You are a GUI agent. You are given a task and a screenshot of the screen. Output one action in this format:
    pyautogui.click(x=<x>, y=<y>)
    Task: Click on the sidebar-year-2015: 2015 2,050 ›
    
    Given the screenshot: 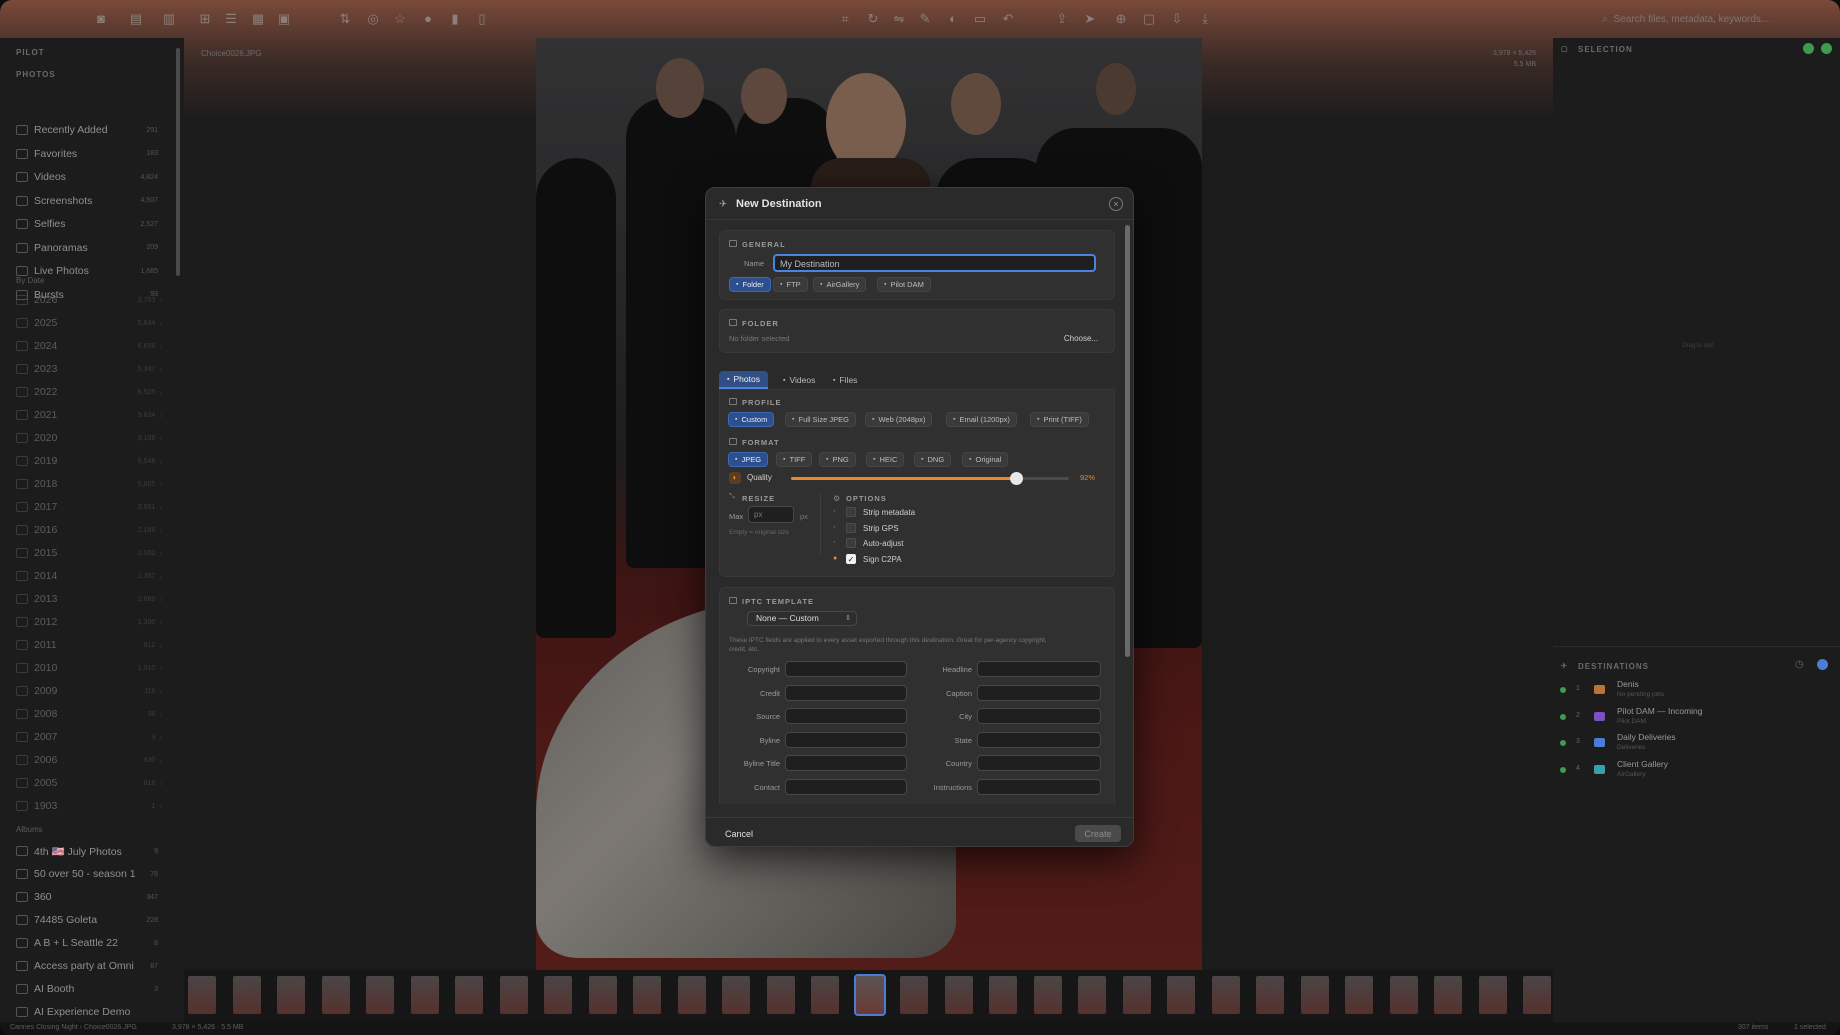 What is the action you would take?
    pyautogui.click(x=89, y=553)
    